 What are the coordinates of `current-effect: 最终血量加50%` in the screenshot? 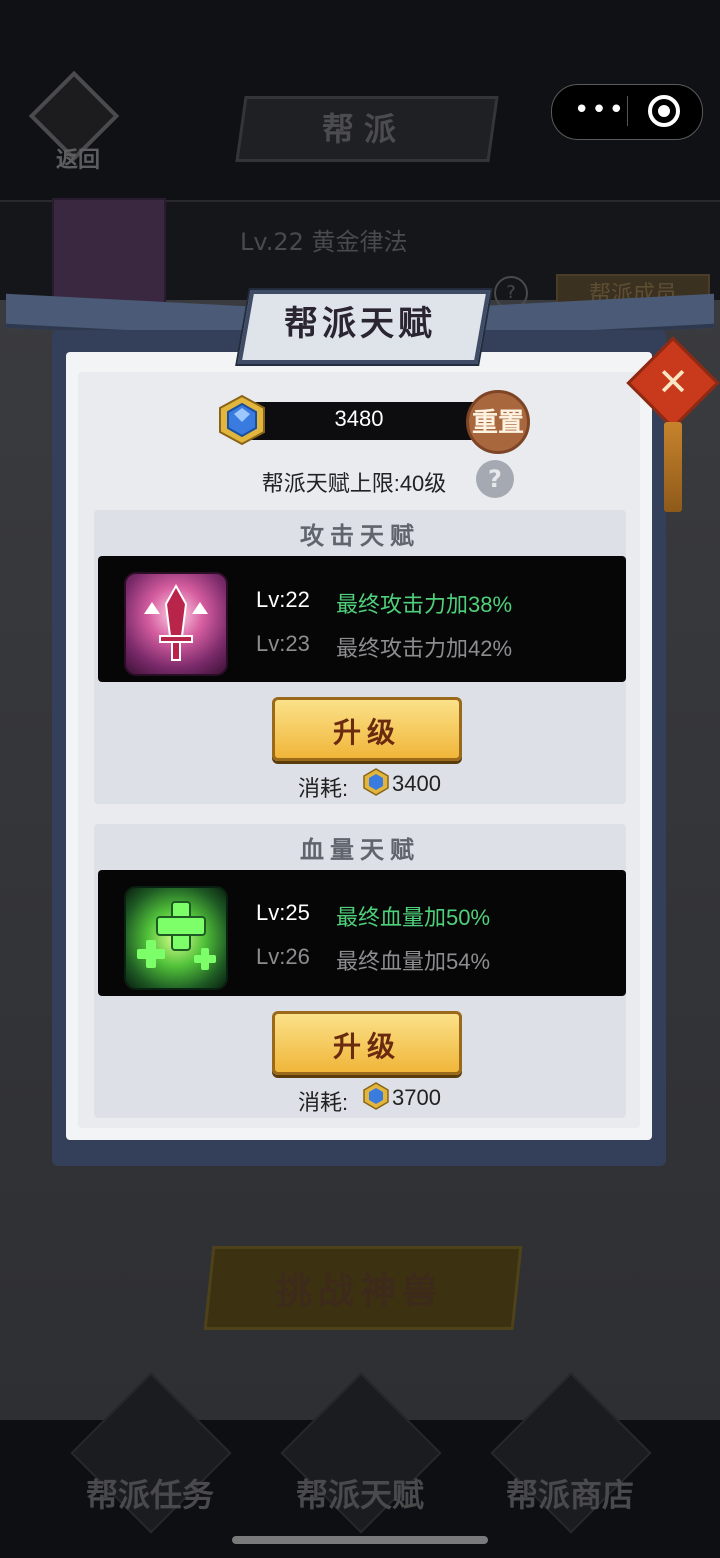 It's located at (413, 917).